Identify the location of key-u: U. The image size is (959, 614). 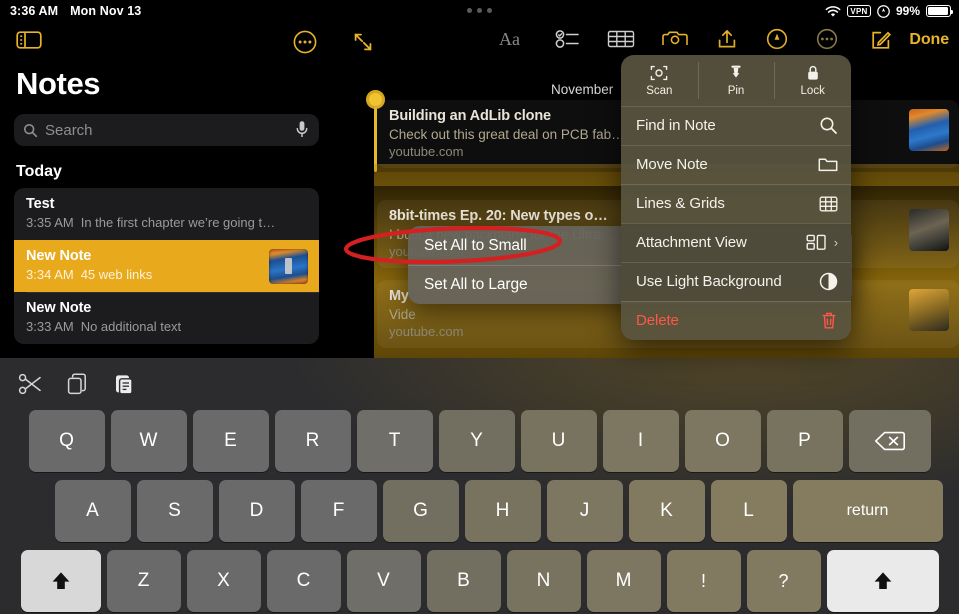
(558, 441).